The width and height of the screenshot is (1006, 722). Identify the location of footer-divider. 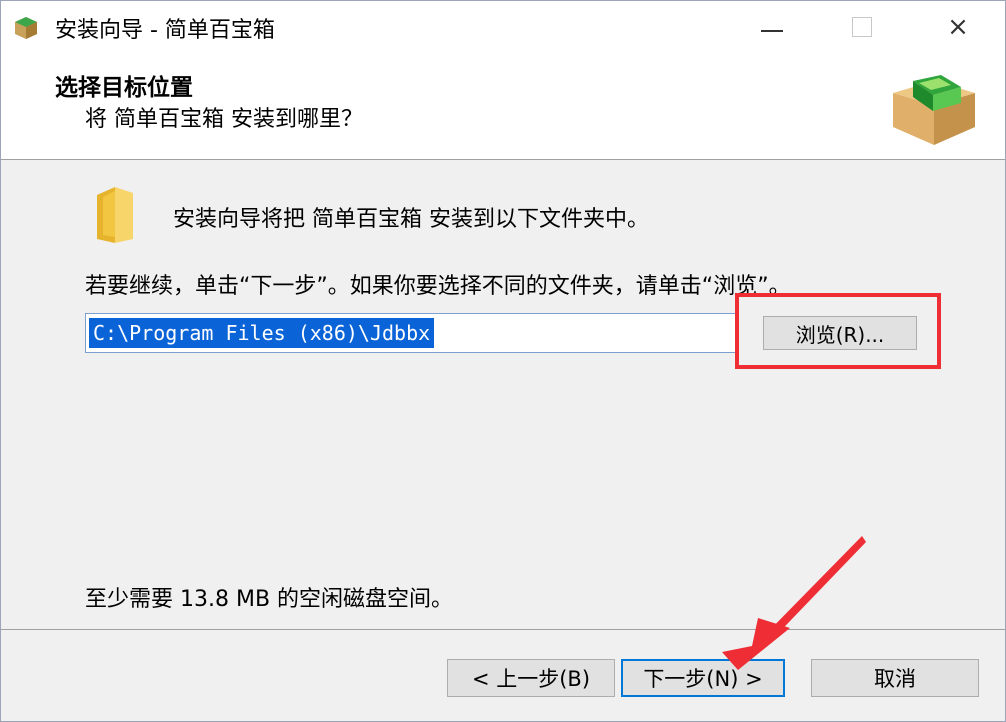
(503, 629).